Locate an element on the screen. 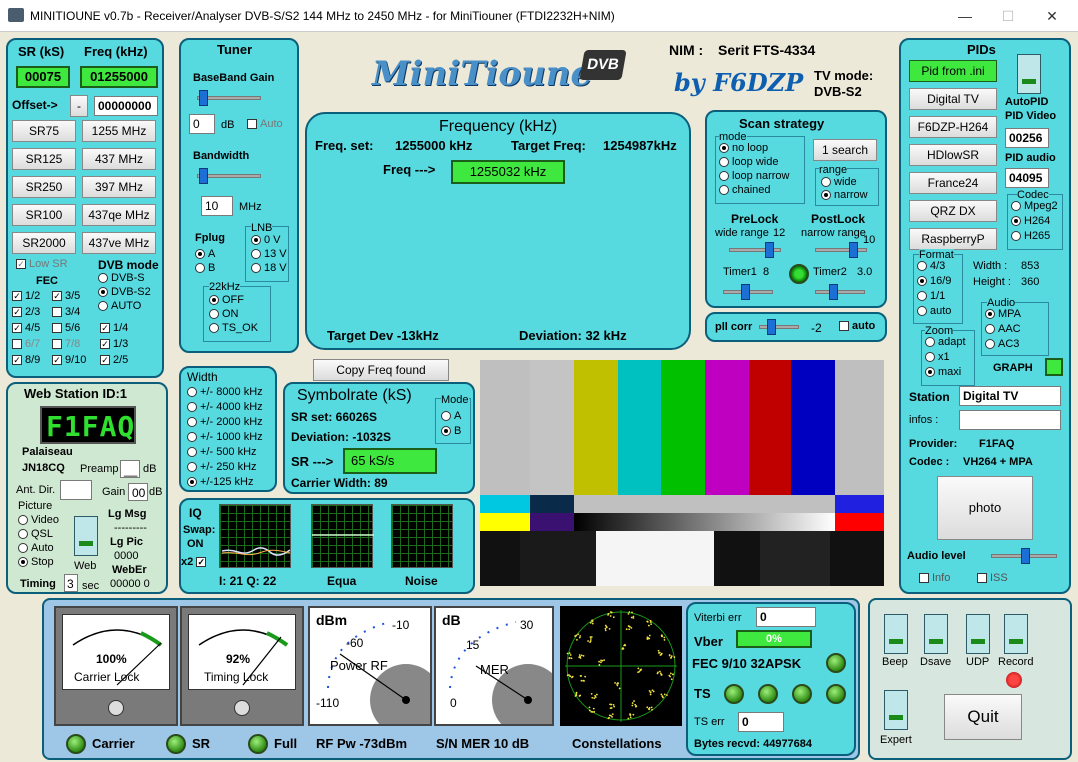 The width and height of the screenshot is (1078, 762). lnb-option-2: 18 V is located at coordinates (269, 268).